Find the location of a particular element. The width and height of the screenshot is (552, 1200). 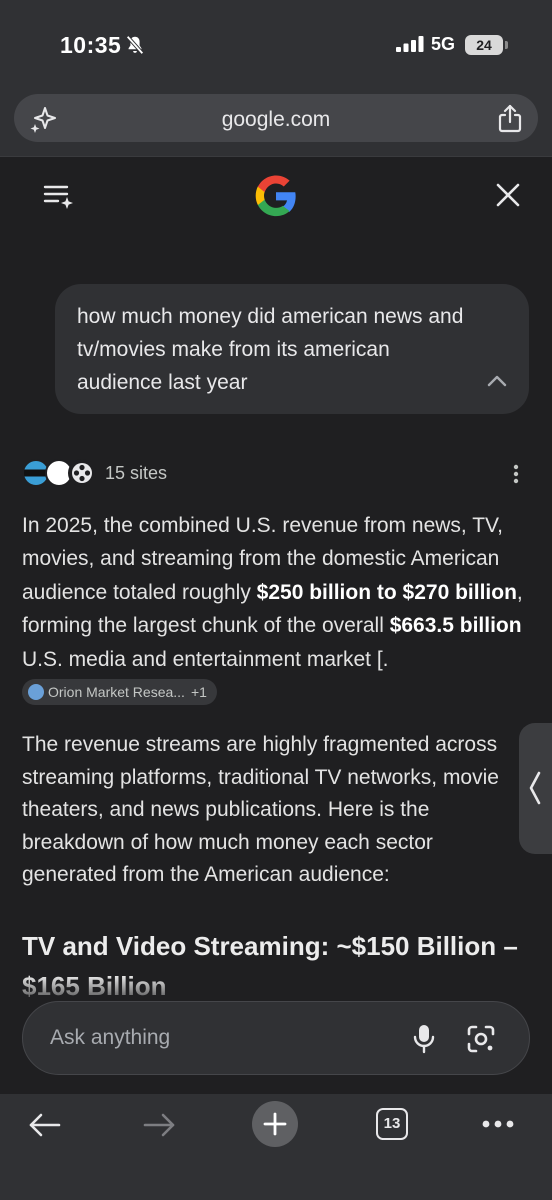

battery-tip is located at coordinates (506, 45).